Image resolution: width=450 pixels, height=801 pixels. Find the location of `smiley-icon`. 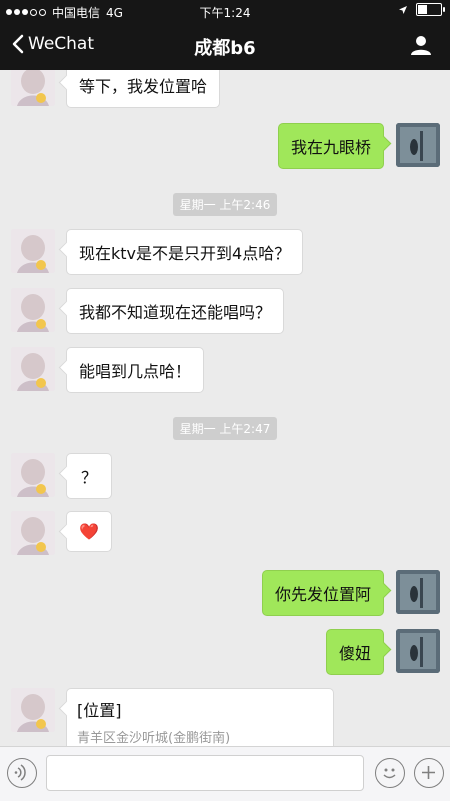

smiley-icon is located at coordinates (389, 773).